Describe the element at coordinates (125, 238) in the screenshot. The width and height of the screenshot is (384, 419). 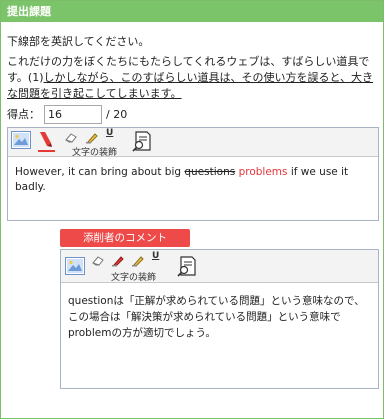
I see `comment-tag: 添削者のコメント` at that location.